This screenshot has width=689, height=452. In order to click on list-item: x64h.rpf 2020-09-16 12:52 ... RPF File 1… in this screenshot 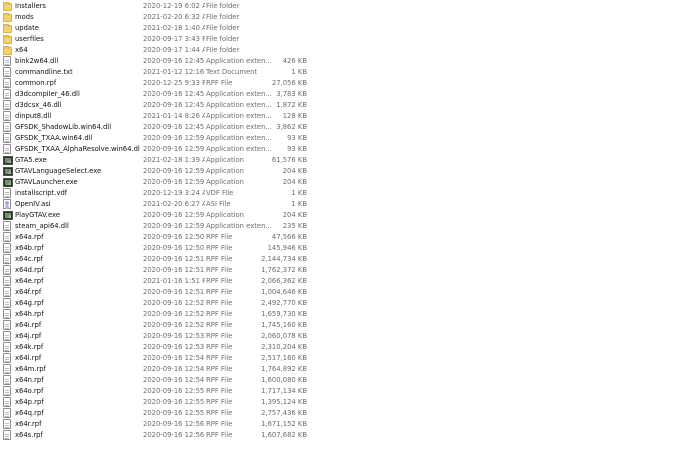, I will do `click(156, 314)`.